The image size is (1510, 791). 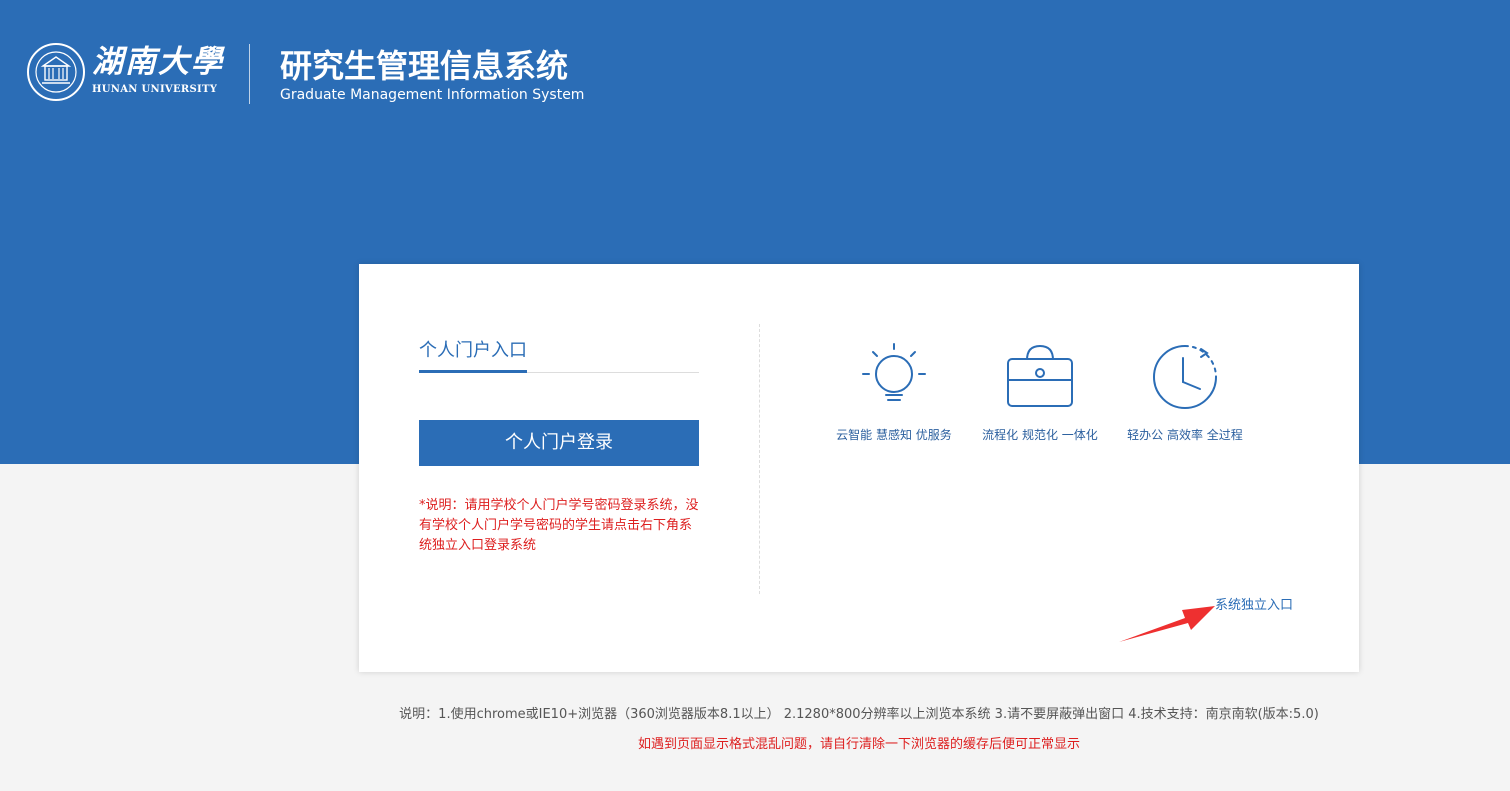 What do you see at coordinates (432, 95) in the screenshot?
I see `system-subtitle: Graduate Management Information System` at bounding box center [432, 95].